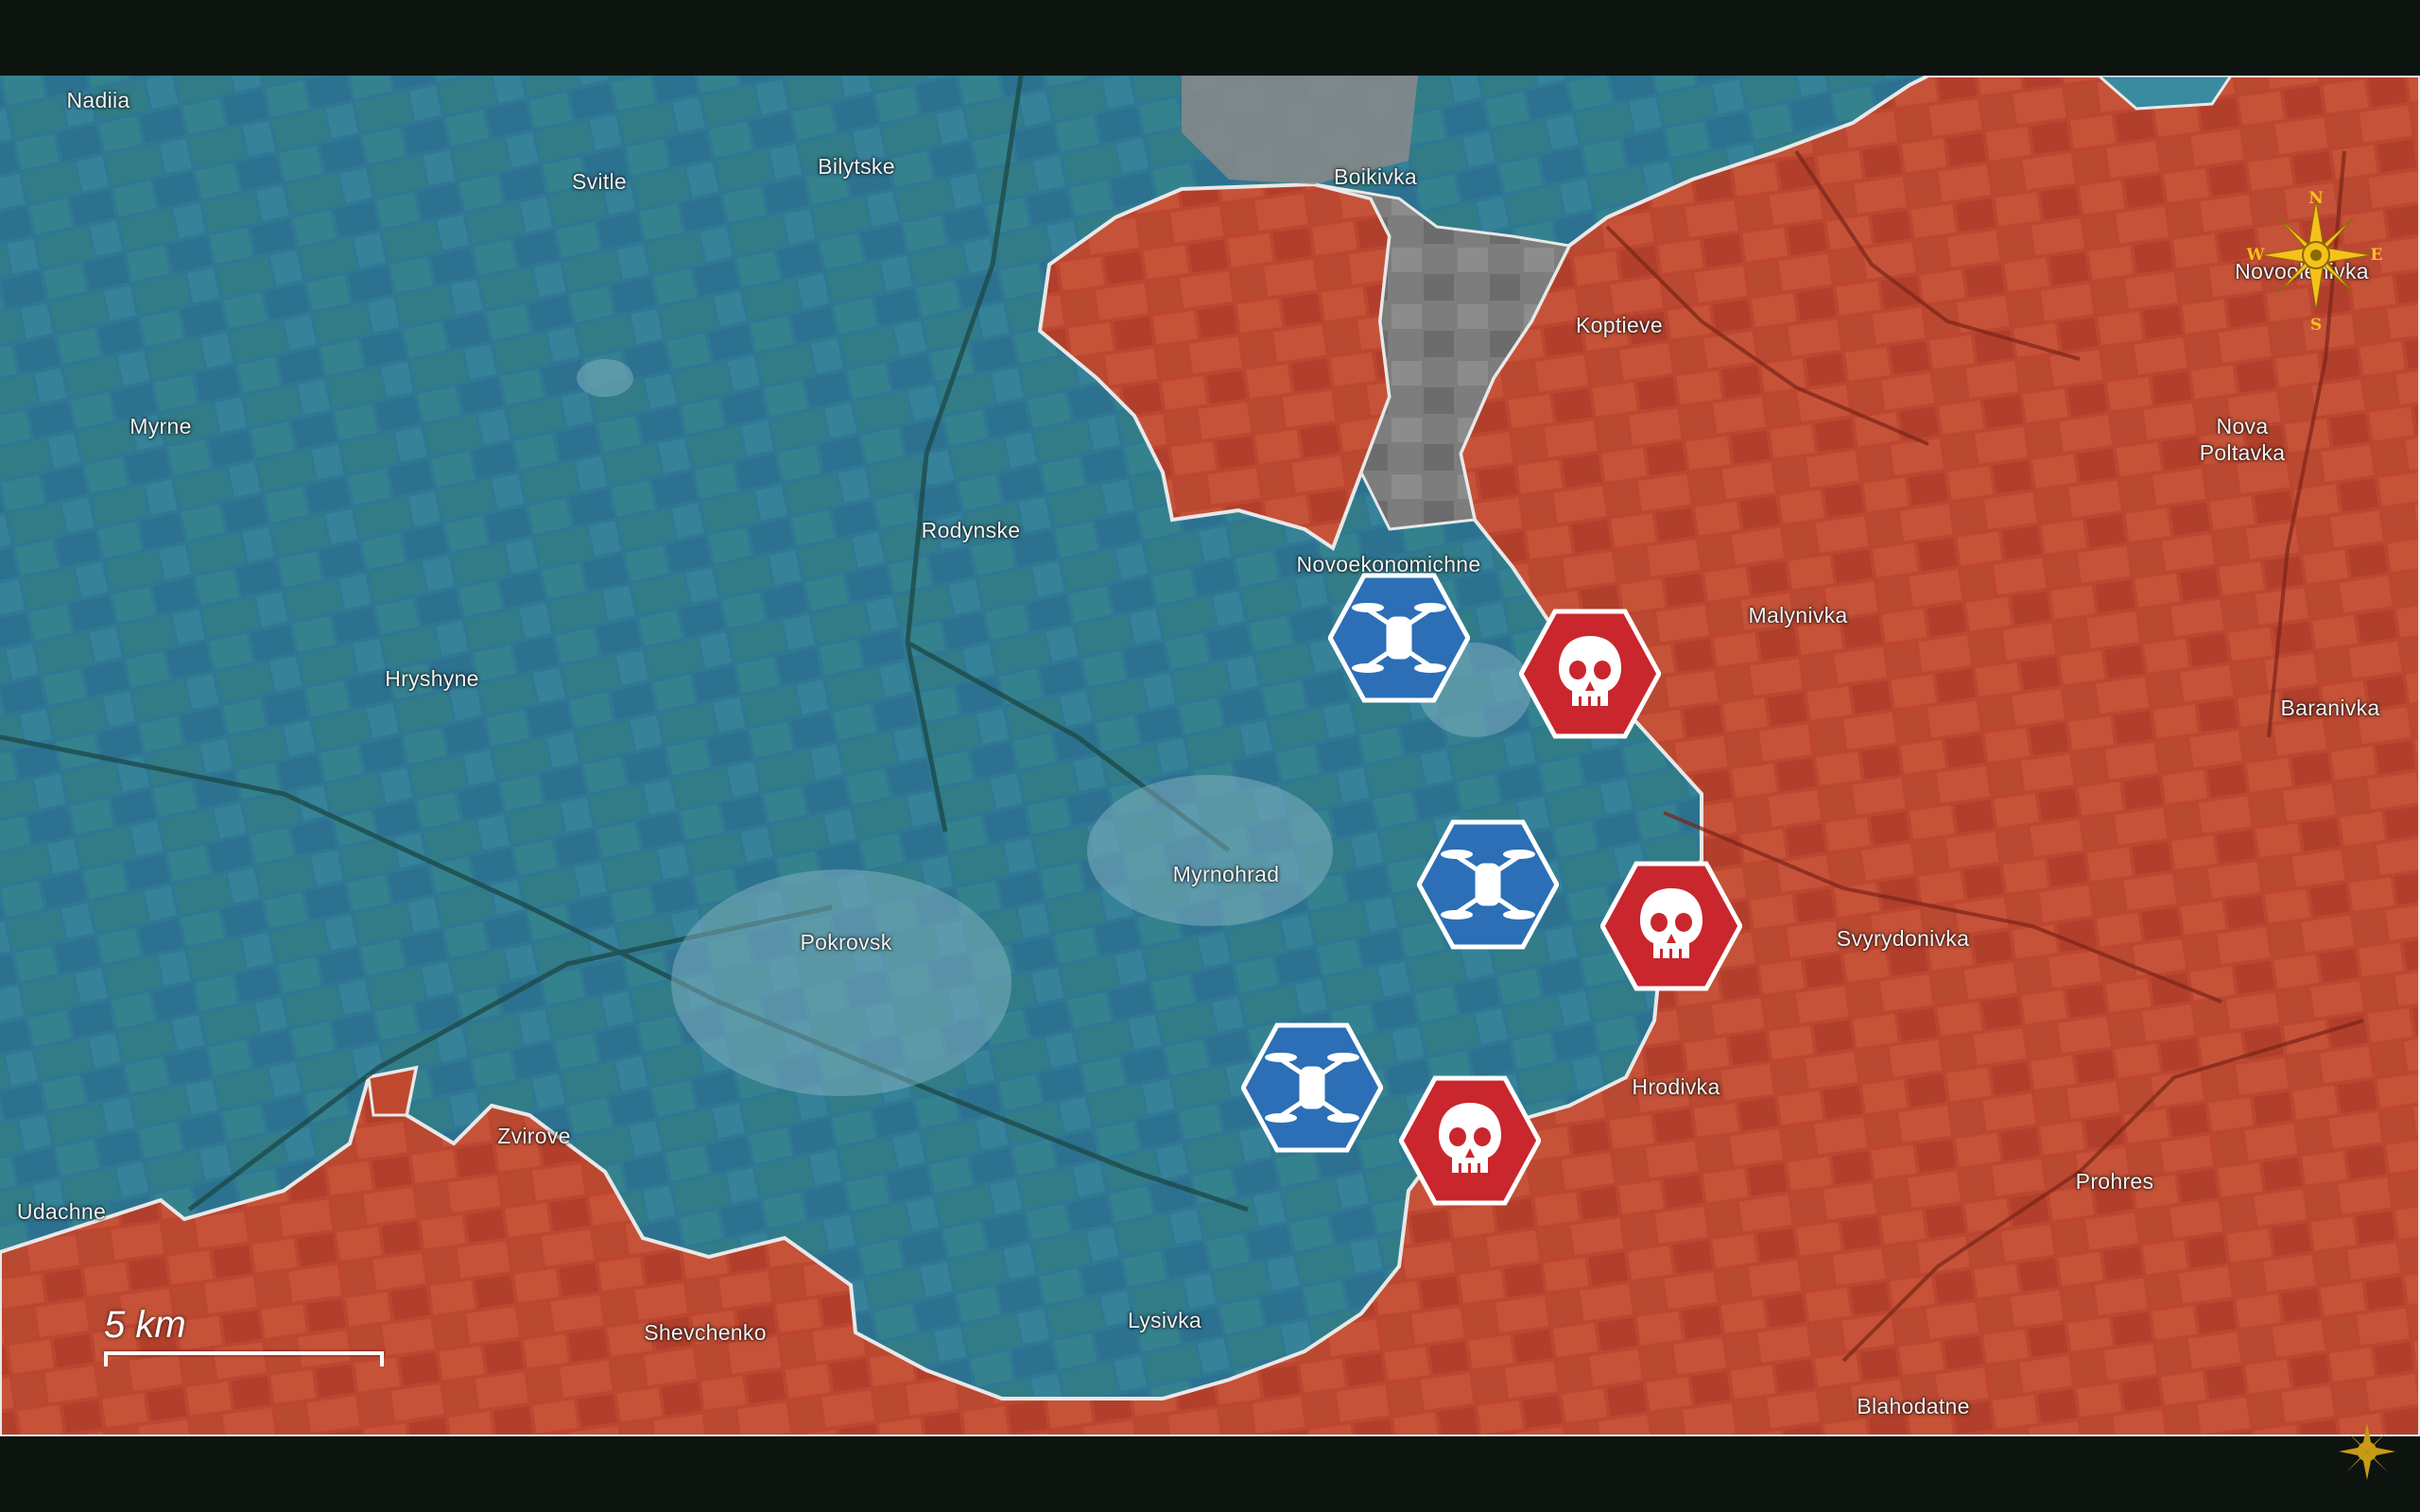  What do you see at coordinates (1798, 615) in the screenshot?
I see `place-label: Malynivka` at bounding box center [1798, 615].